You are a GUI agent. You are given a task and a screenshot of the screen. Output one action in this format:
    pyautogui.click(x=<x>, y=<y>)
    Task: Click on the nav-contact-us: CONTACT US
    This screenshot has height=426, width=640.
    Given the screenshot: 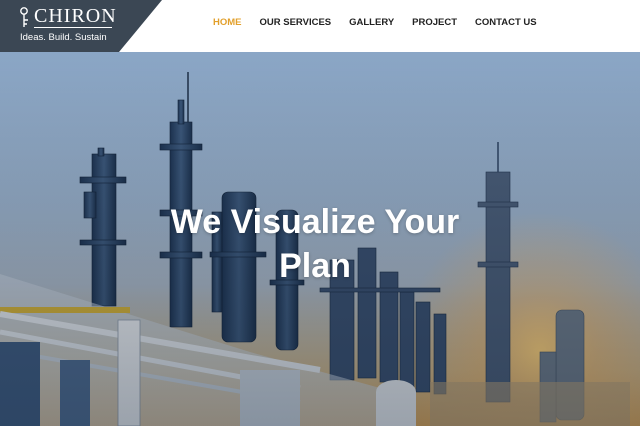 What is the action you would take?
    pyautogui.click(x=506, y=23)
    